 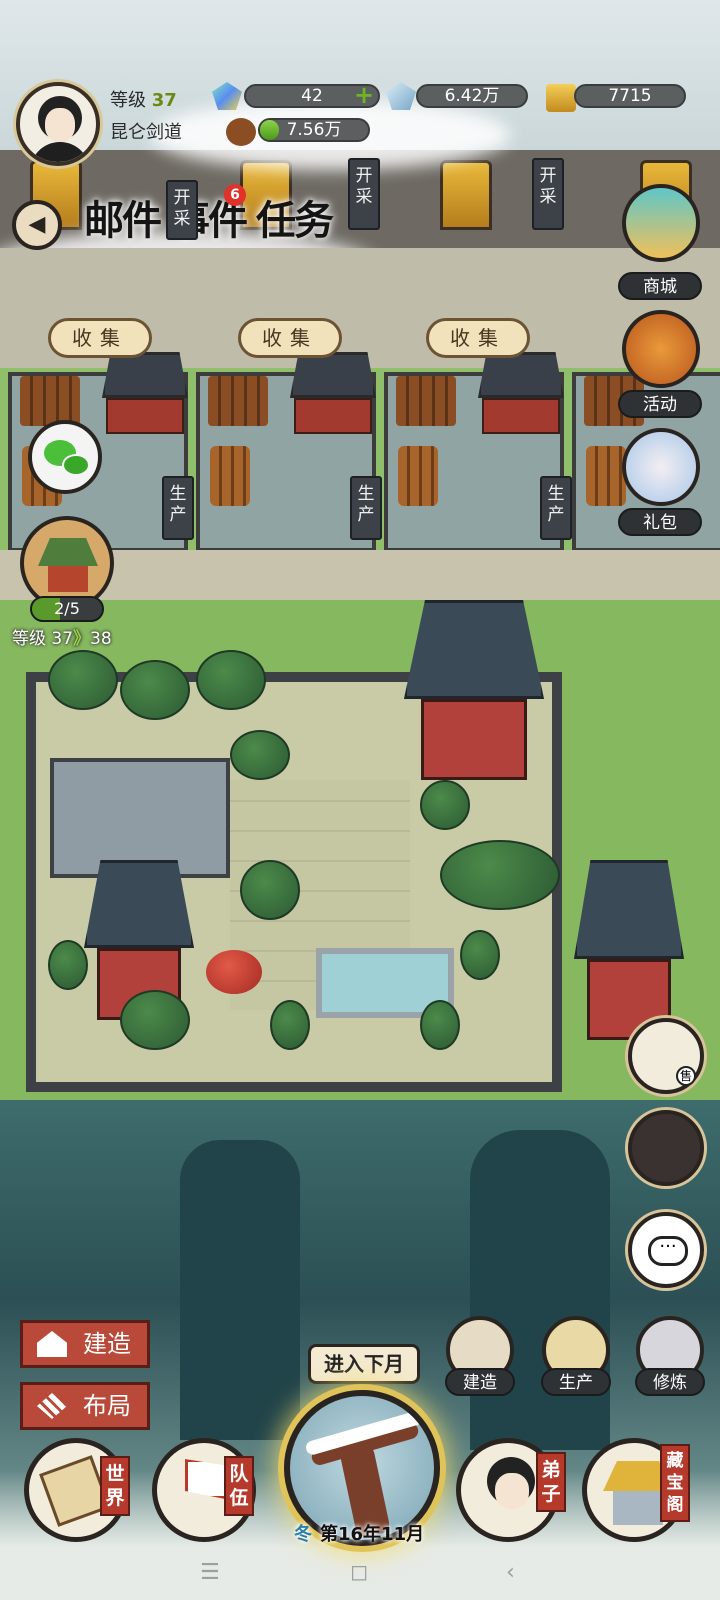 I want to click on main-pavilion, so click(x=474, y=690).